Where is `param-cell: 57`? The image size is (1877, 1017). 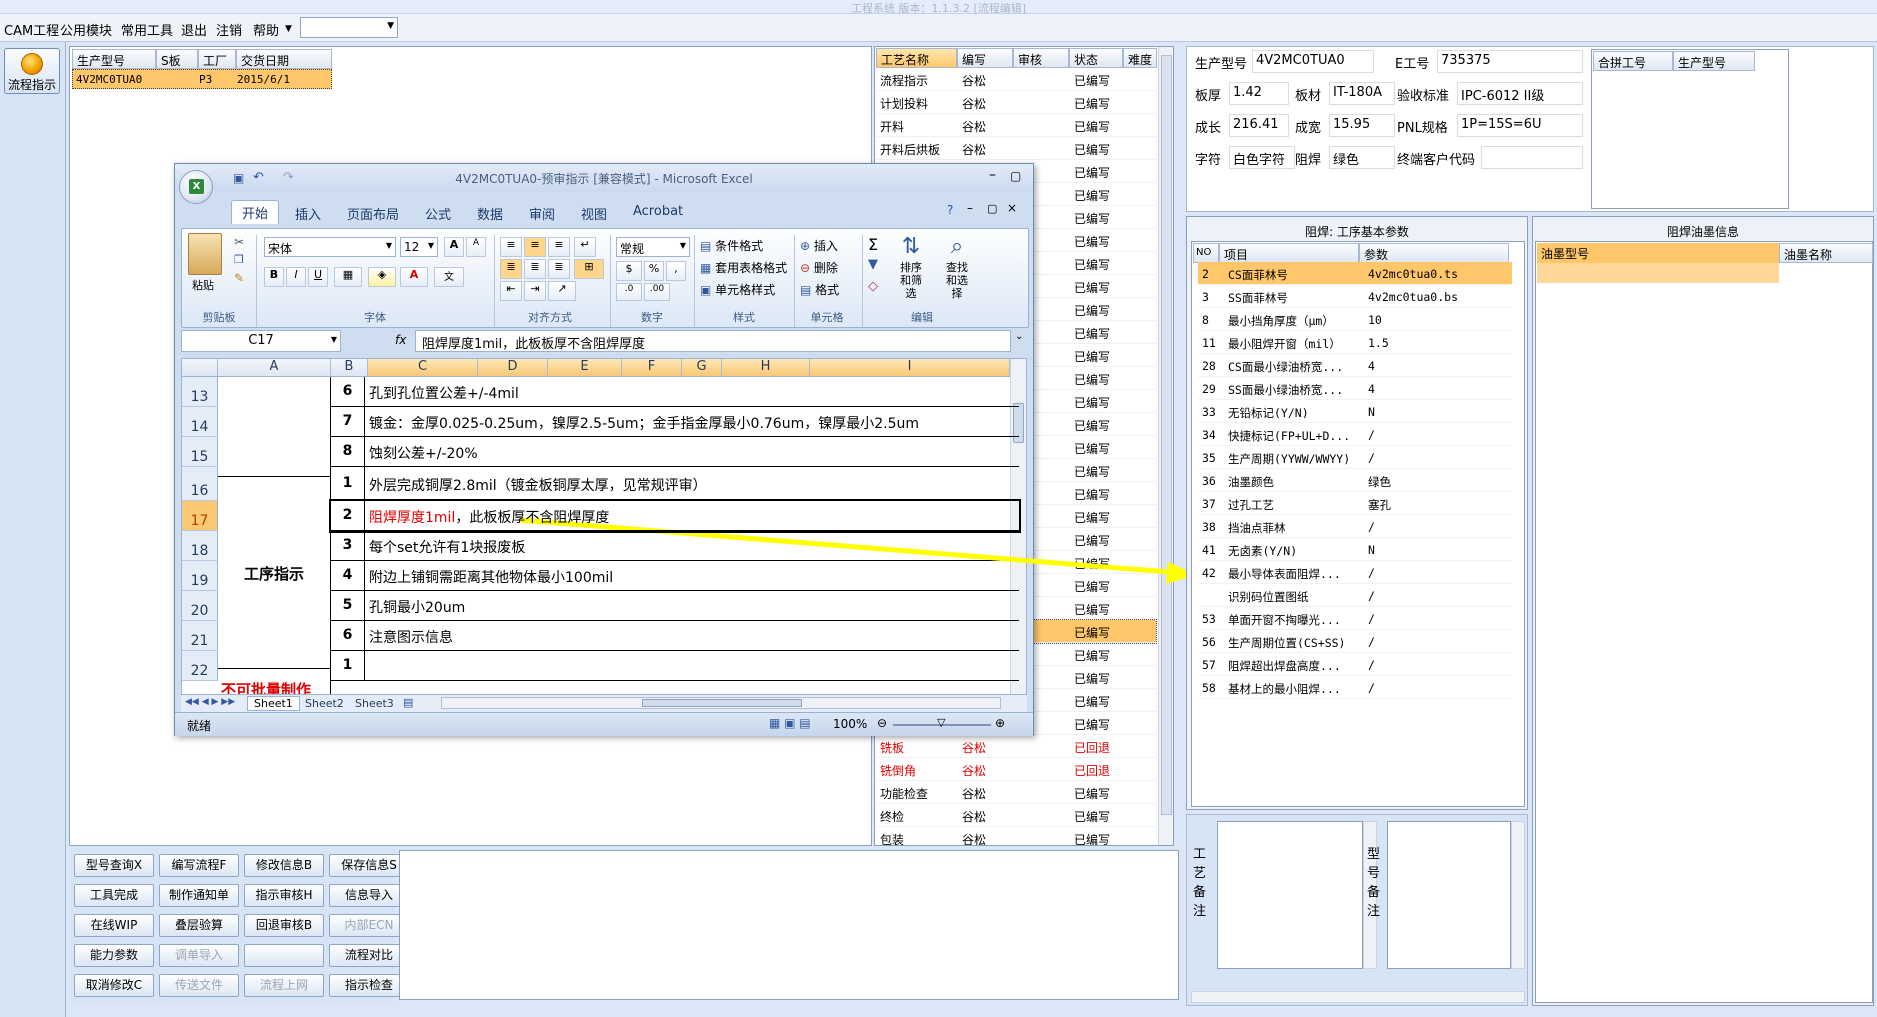
param-cell: 57 is located at coordinates (1209, 665).